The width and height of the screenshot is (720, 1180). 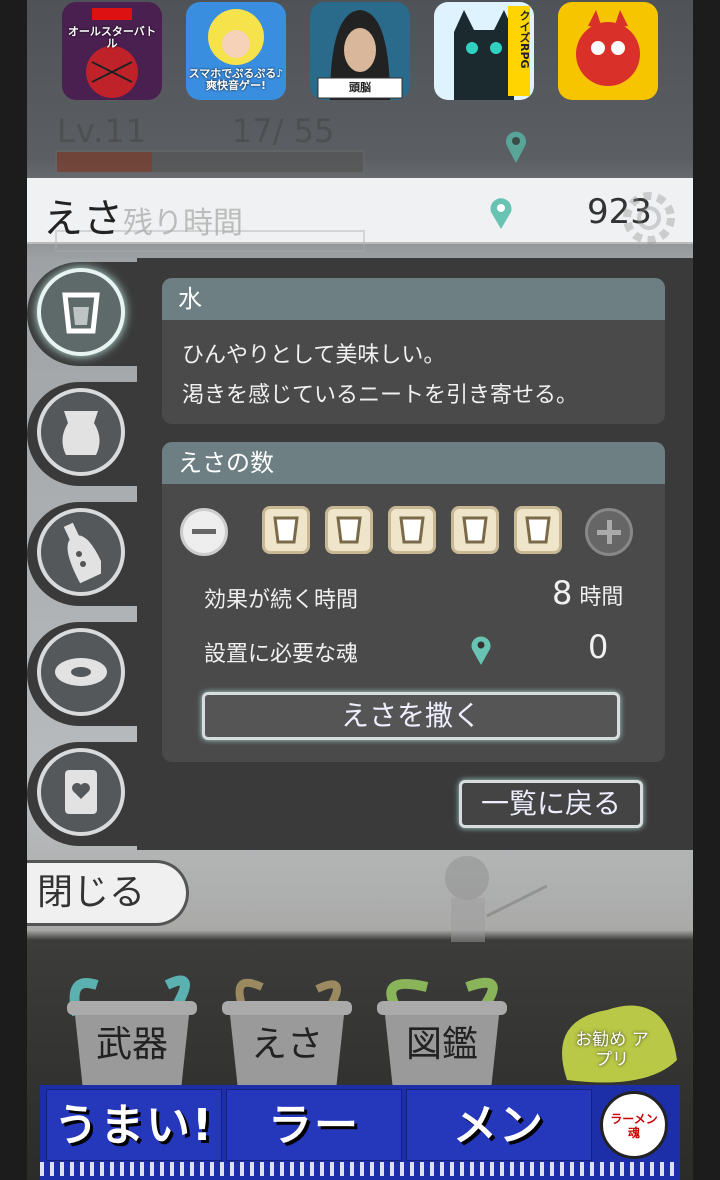 I want to click on exp-label: 17/ 55, so click(x=283, y=131).